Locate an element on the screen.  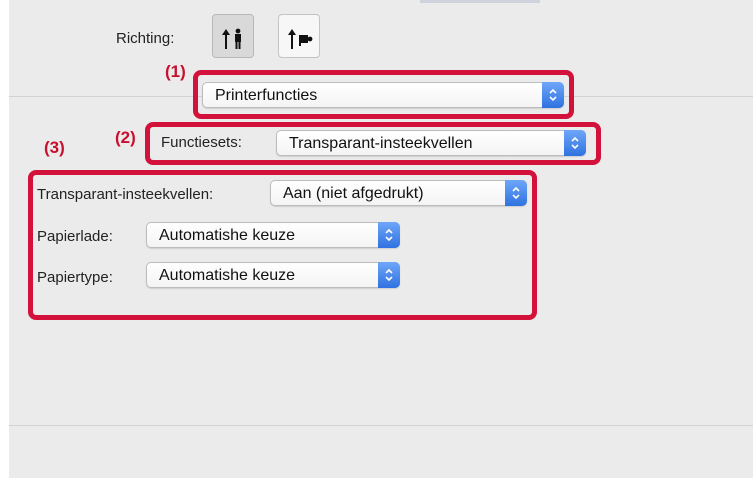
transparency-popup: Aan (niet afgedrukt) is located at coordinates (398, 193).